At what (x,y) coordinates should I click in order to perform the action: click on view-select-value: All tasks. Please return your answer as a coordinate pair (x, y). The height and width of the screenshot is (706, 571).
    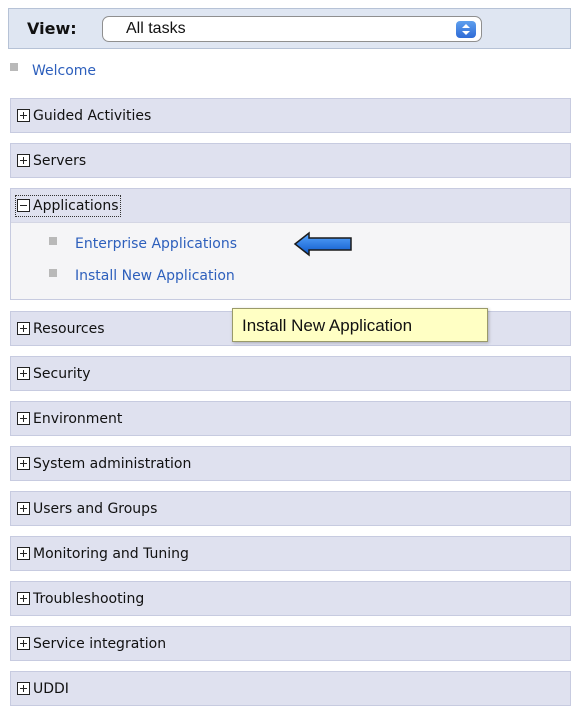
    Looking at the image, I should click on (156, 28).